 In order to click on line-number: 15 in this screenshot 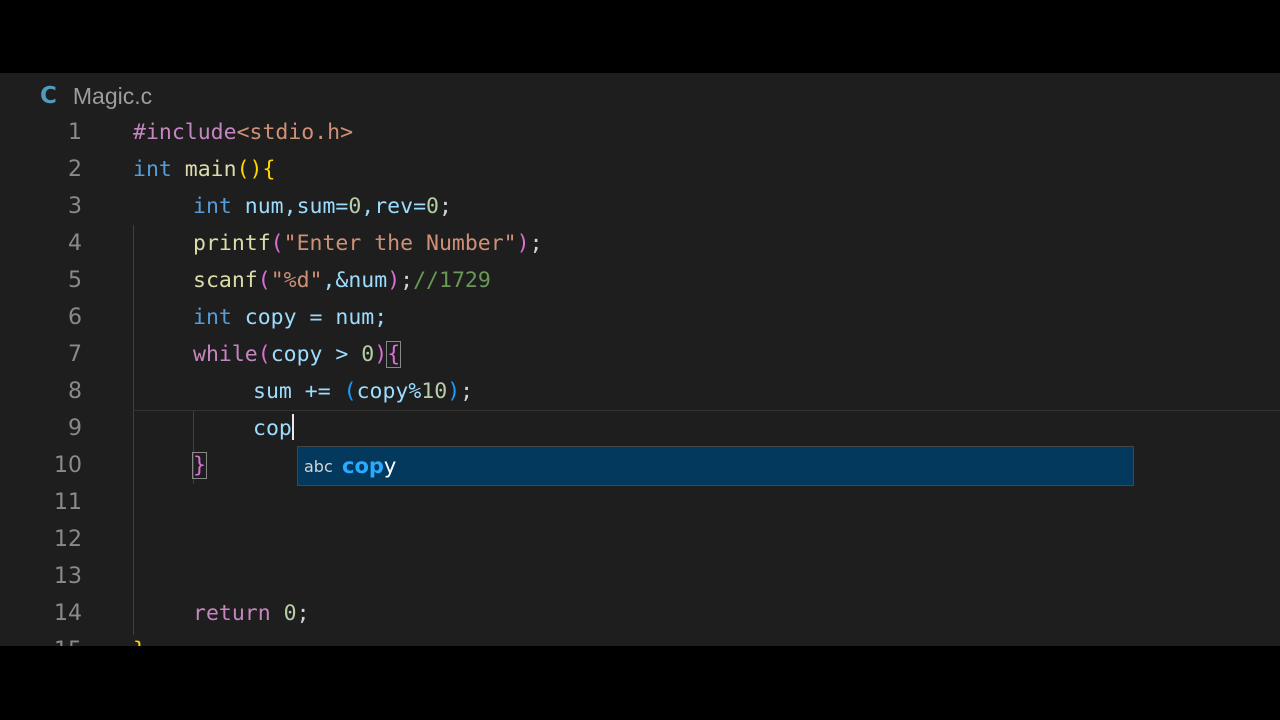, I will do `click(41, 639)`.